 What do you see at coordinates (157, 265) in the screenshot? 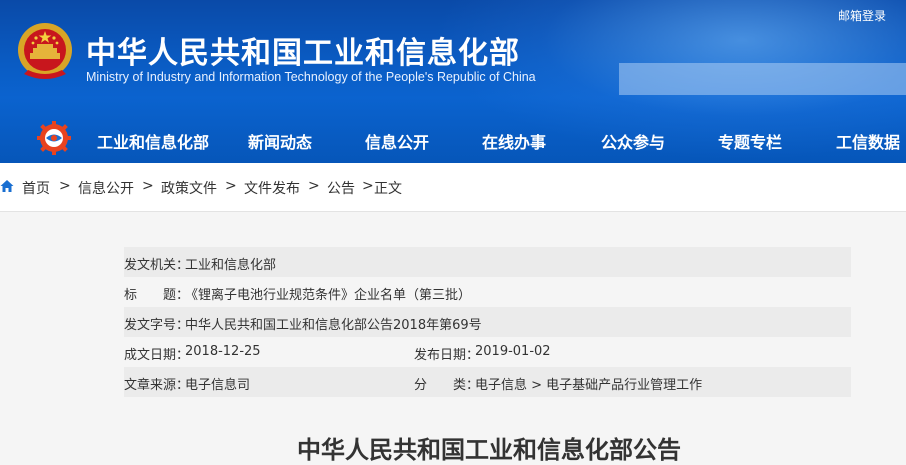
I see `issuer-label: 发文机关：` at bounding box center [157, 265].